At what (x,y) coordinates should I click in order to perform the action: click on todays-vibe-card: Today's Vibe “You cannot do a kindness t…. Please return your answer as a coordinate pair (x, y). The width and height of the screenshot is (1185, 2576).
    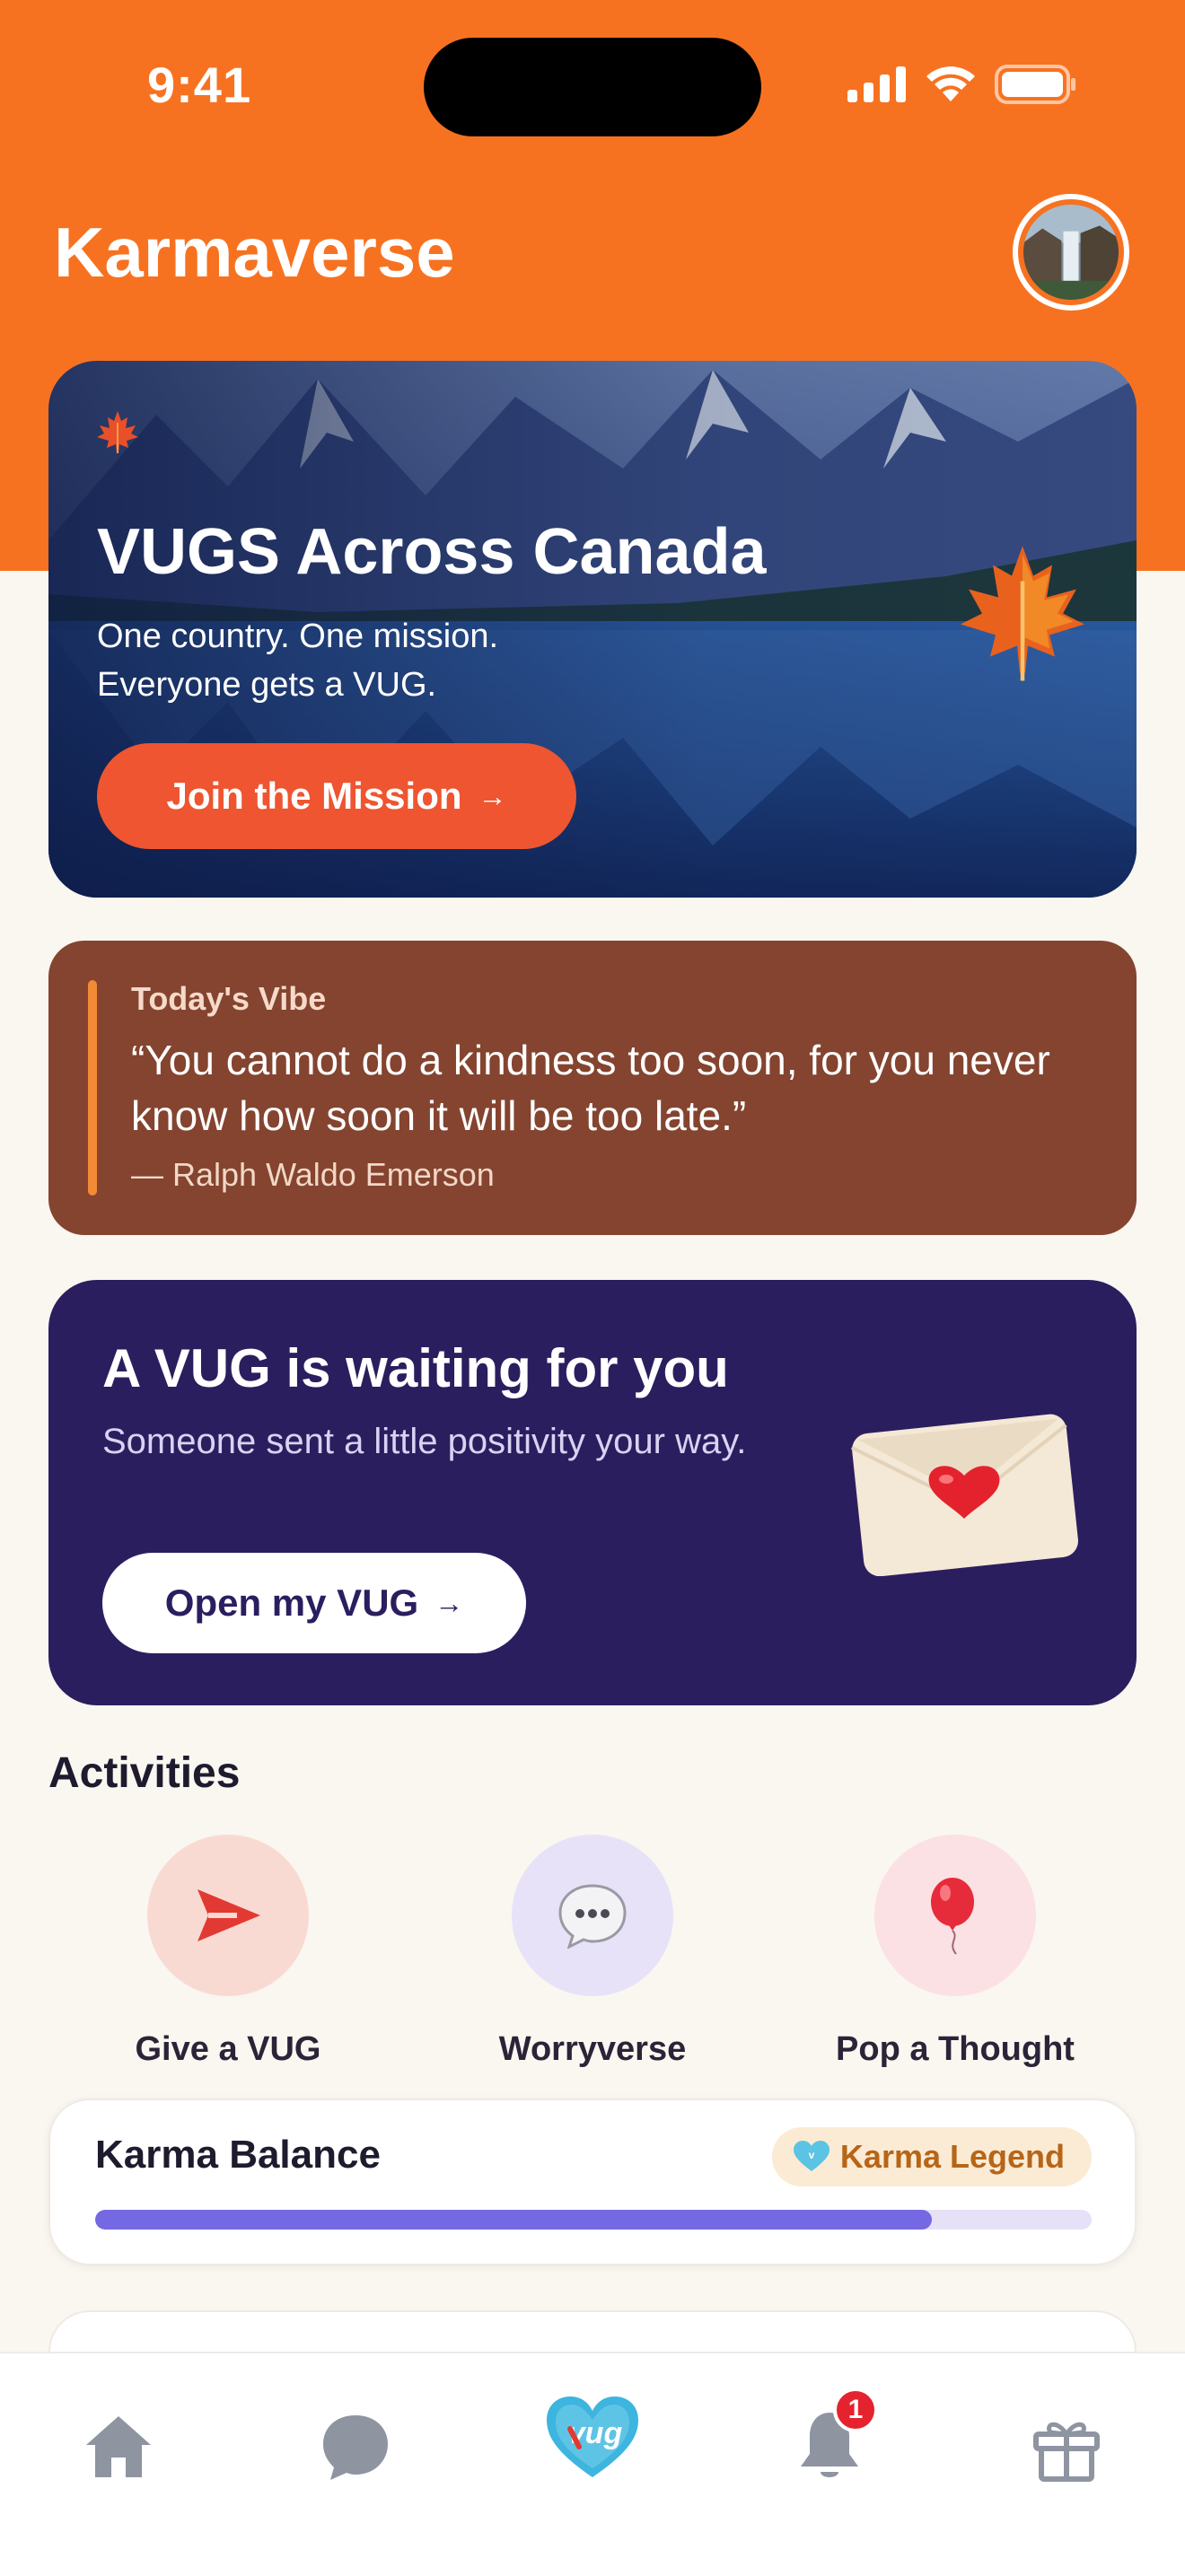
    Looking at the image, I should click on (592, 1088).